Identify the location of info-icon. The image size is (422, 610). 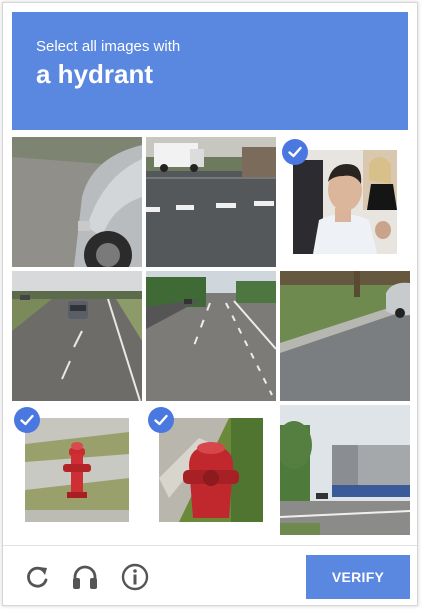
(135, 577).